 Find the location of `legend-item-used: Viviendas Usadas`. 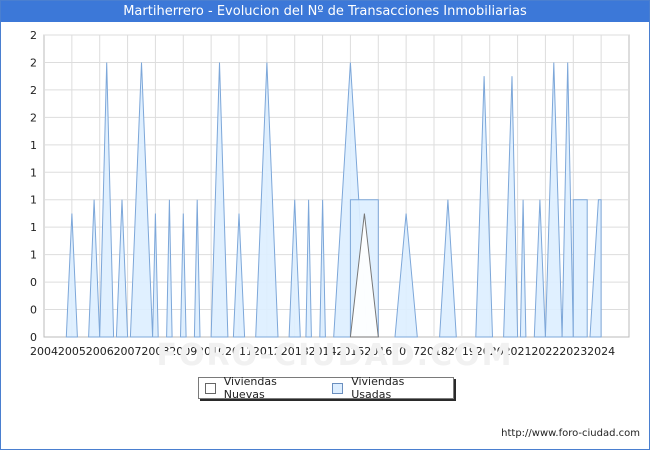

legend-item-used: Viviendas Usadas is located at coordinates (388, 388).